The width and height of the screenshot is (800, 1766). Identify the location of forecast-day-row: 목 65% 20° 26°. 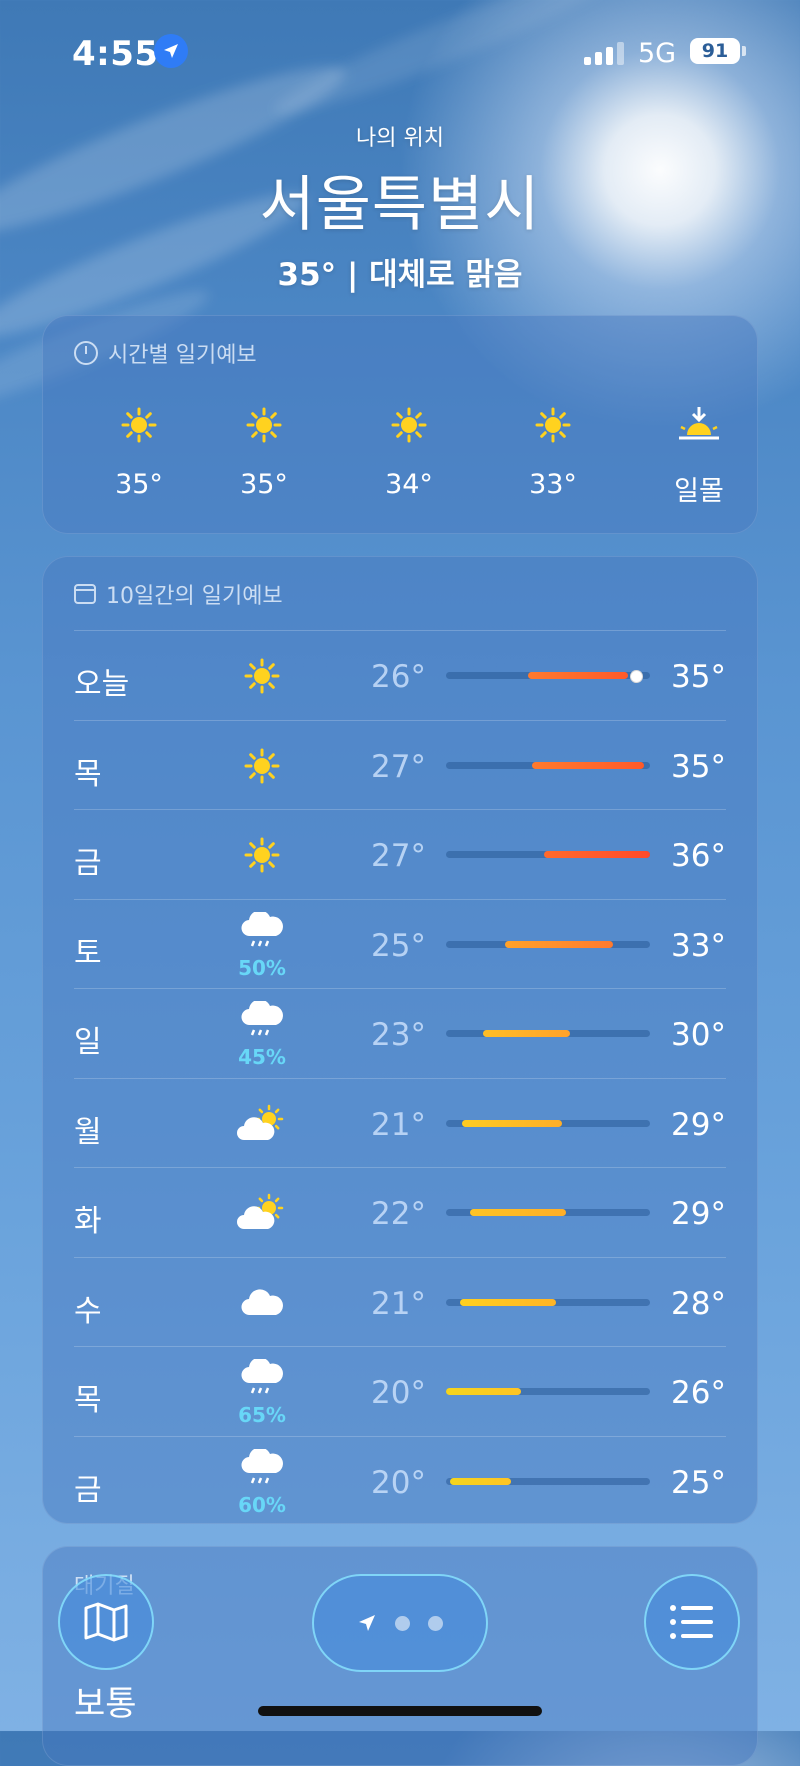
(400, 1391).